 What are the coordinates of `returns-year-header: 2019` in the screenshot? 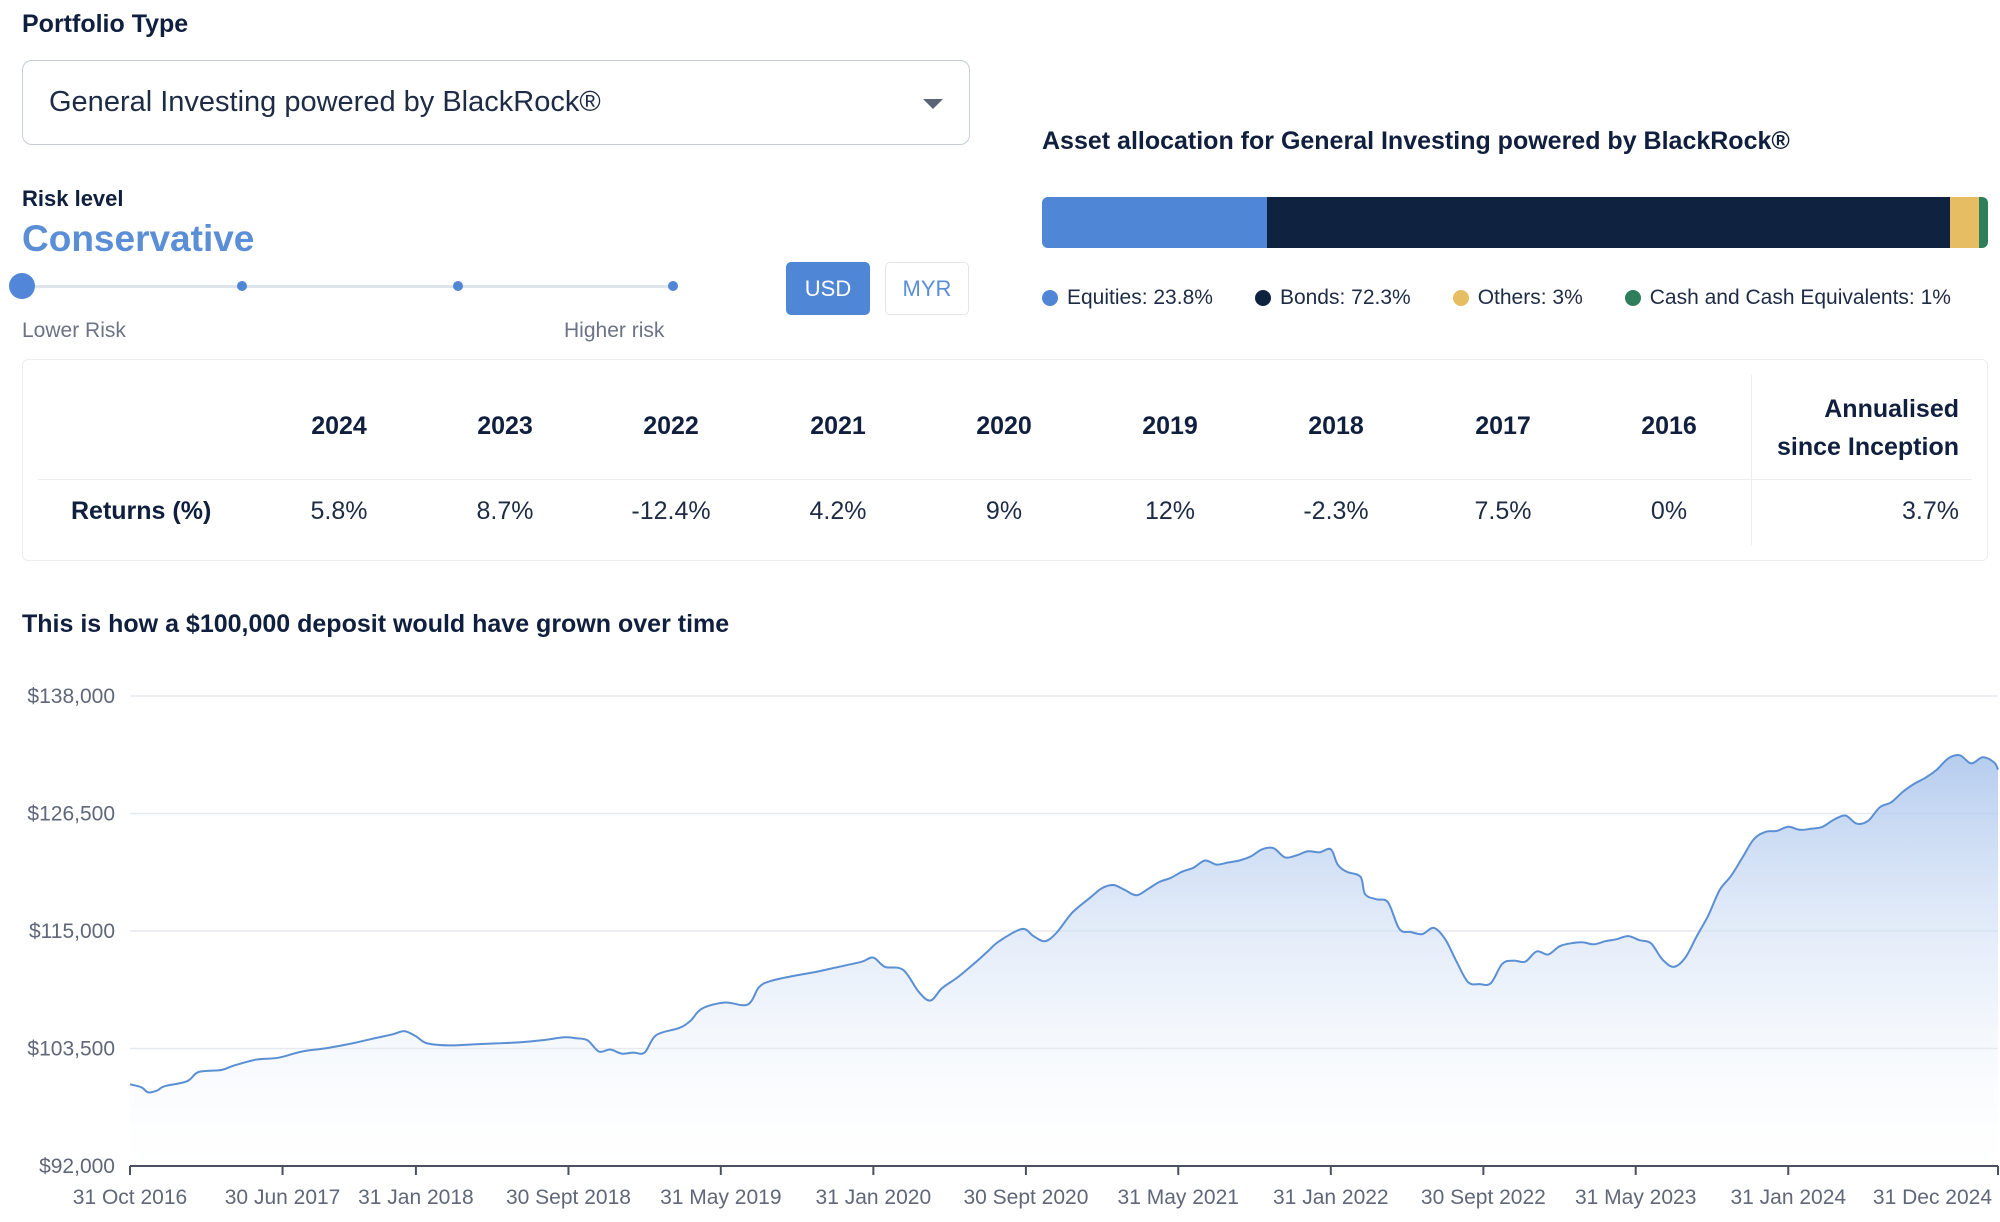 It's located at (1170, 426).